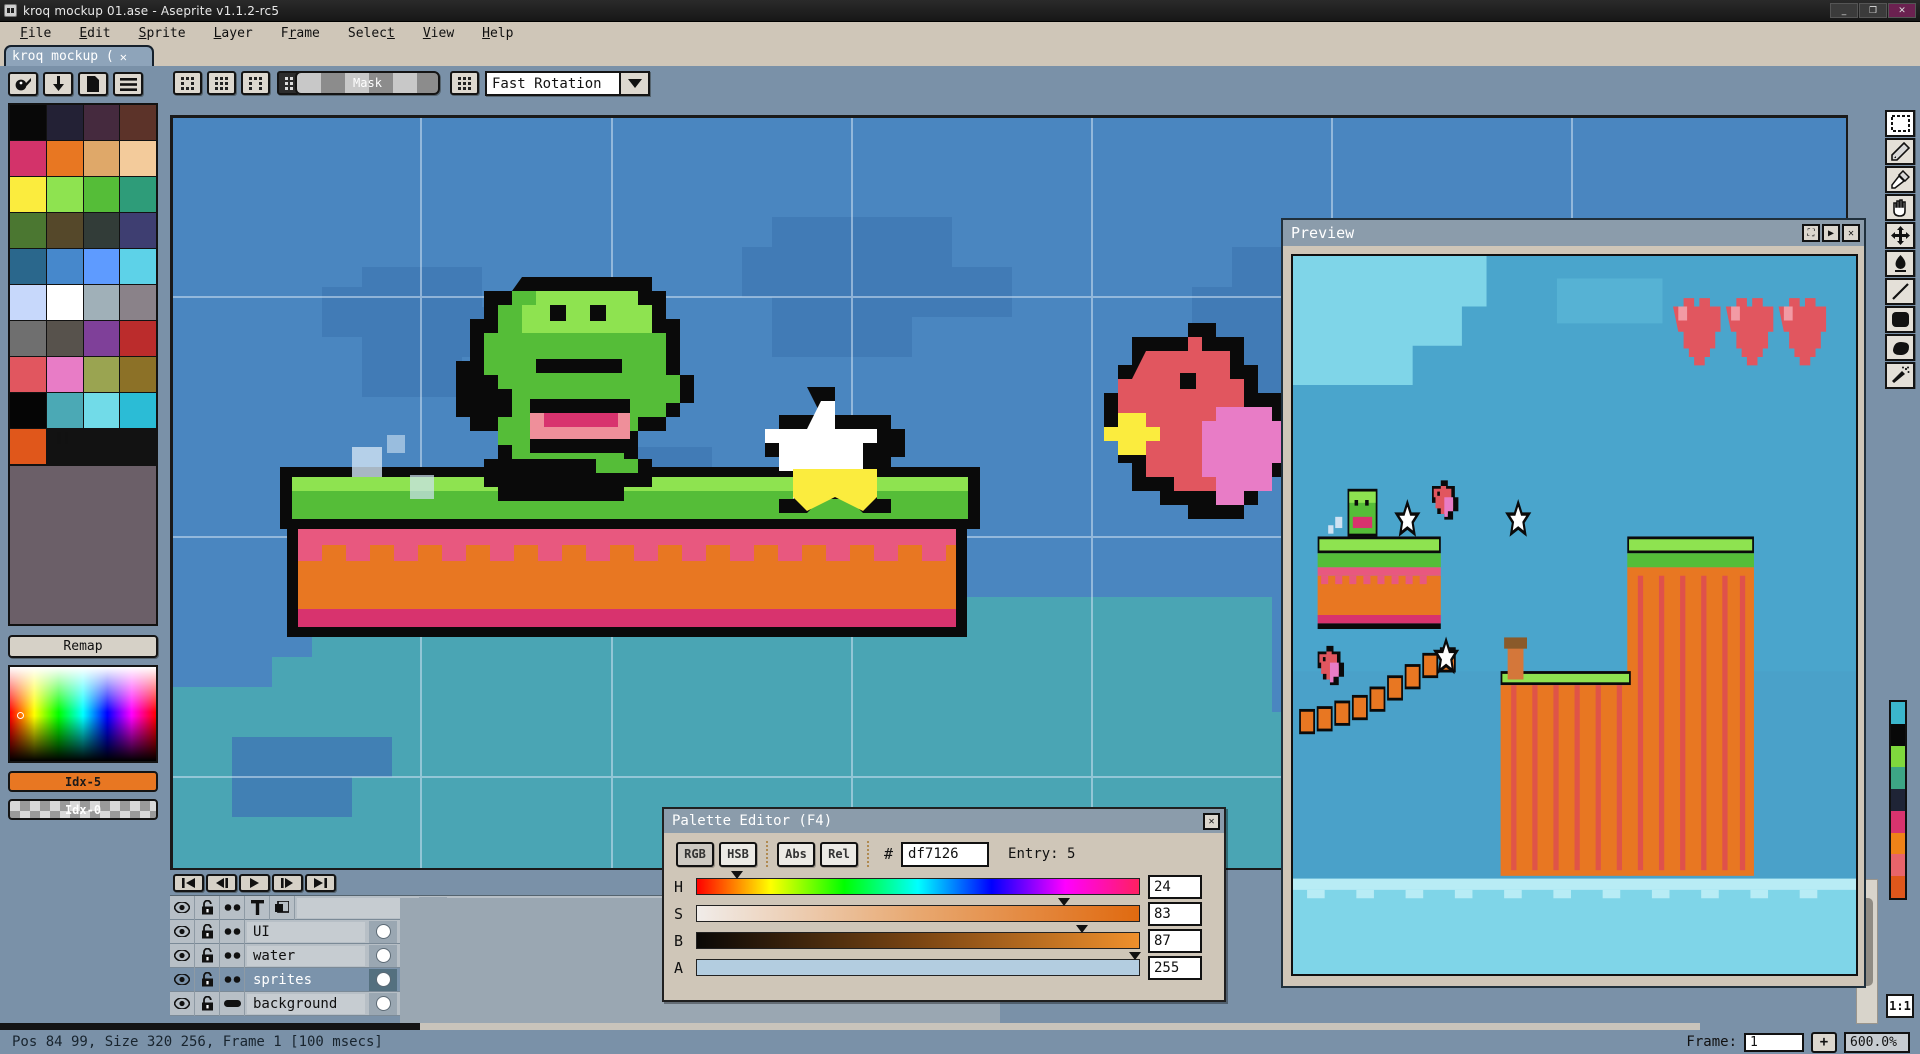 The width and height of the screenshot is (1920, 1054). Describe the element at coordinates (1900, 235) in the screenshot. I see `move-icon` at that location.